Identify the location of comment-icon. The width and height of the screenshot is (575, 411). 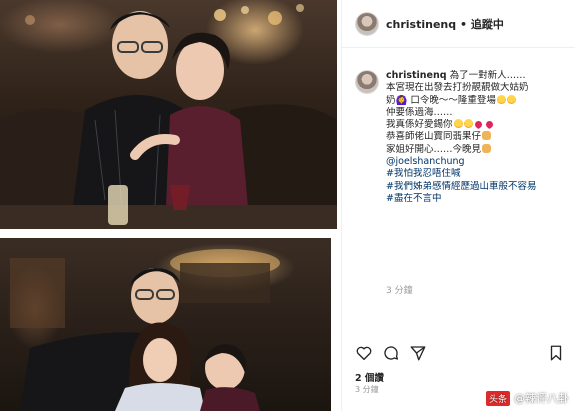
(391, 353).